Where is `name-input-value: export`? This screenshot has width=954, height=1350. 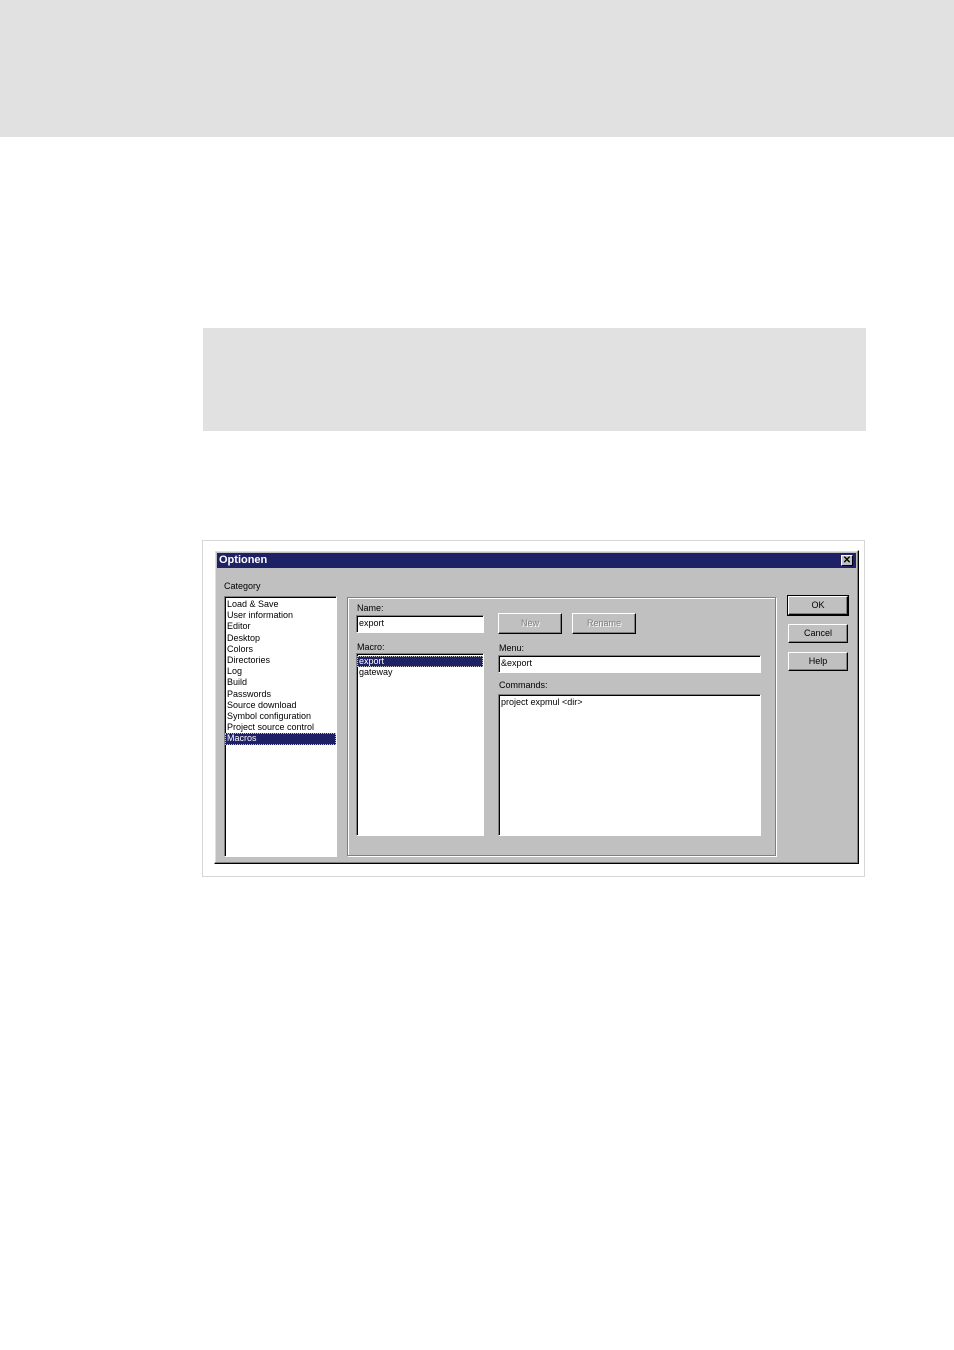
name-input-value: export is located at coordinates (372, 623).